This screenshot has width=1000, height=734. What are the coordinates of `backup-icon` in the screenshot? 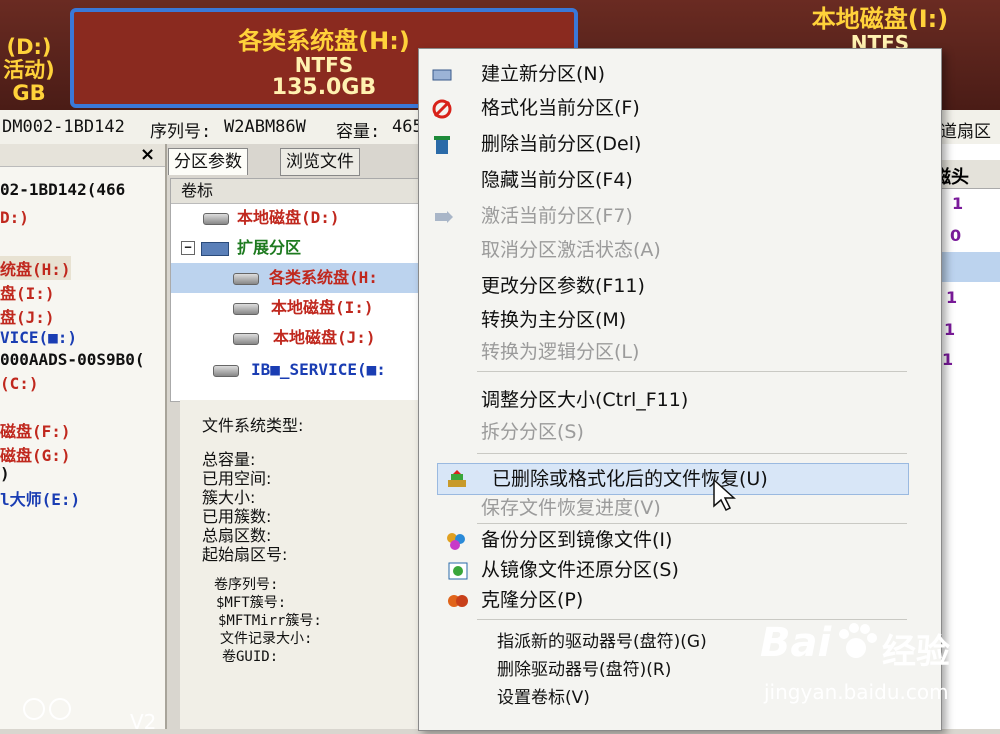 It's located at (456, 540).